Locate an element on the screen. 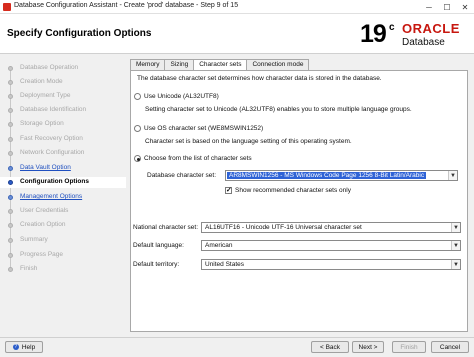 Image resolution: width=474 pixels, height=357 pixels. cancel-button: Cancel is located at coordinates (450, 347).